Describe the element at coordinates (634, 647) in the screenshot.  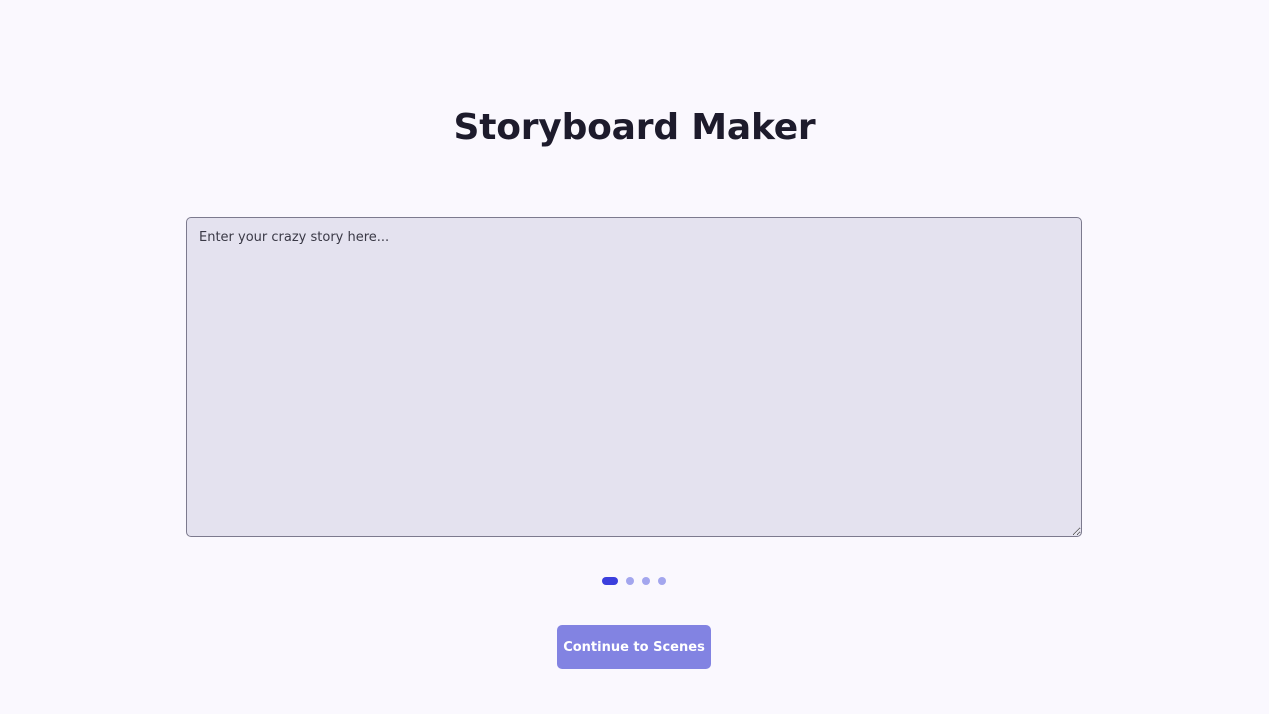
I see `continue-to-scenes-button: Continue to Scenes` at that location.